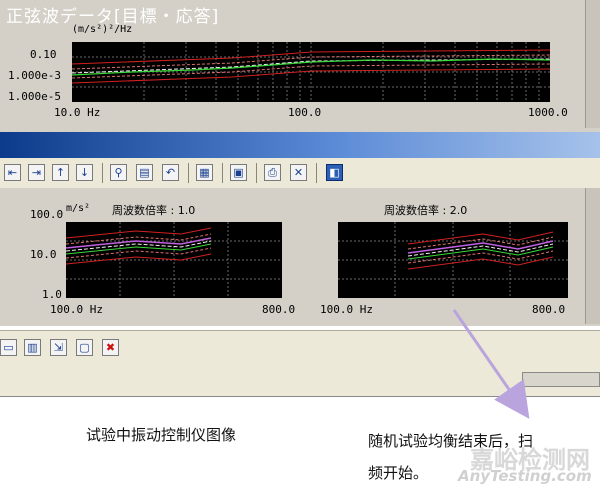 The height and width of the screenshot is (489, 600). I want to click on watermark-url: AnyTesting.com, so click(525, 476).